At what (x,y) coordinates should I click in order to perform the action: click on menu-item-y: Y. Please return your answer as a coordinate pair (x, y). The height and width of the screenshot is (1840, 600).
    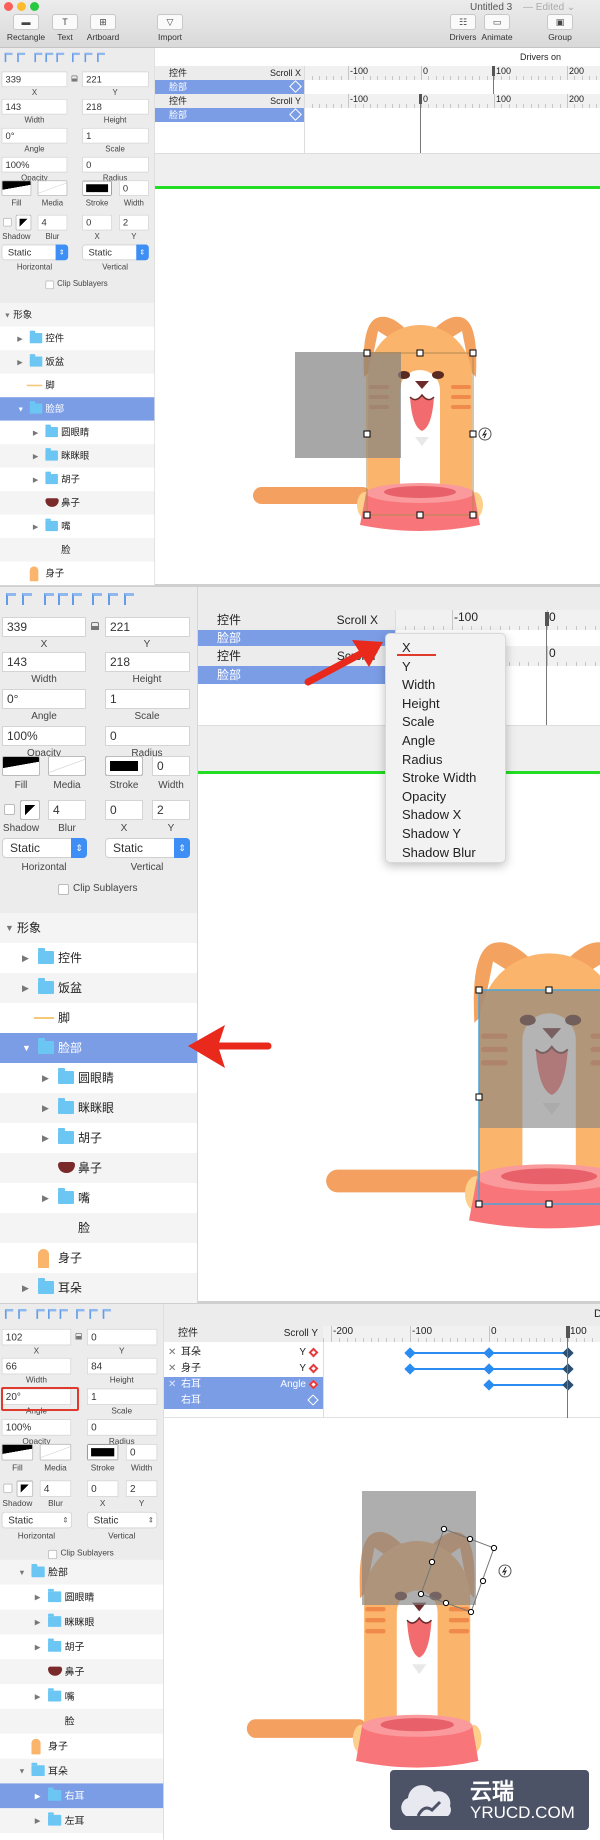
    Looking at the image, I should click on (406, 666).